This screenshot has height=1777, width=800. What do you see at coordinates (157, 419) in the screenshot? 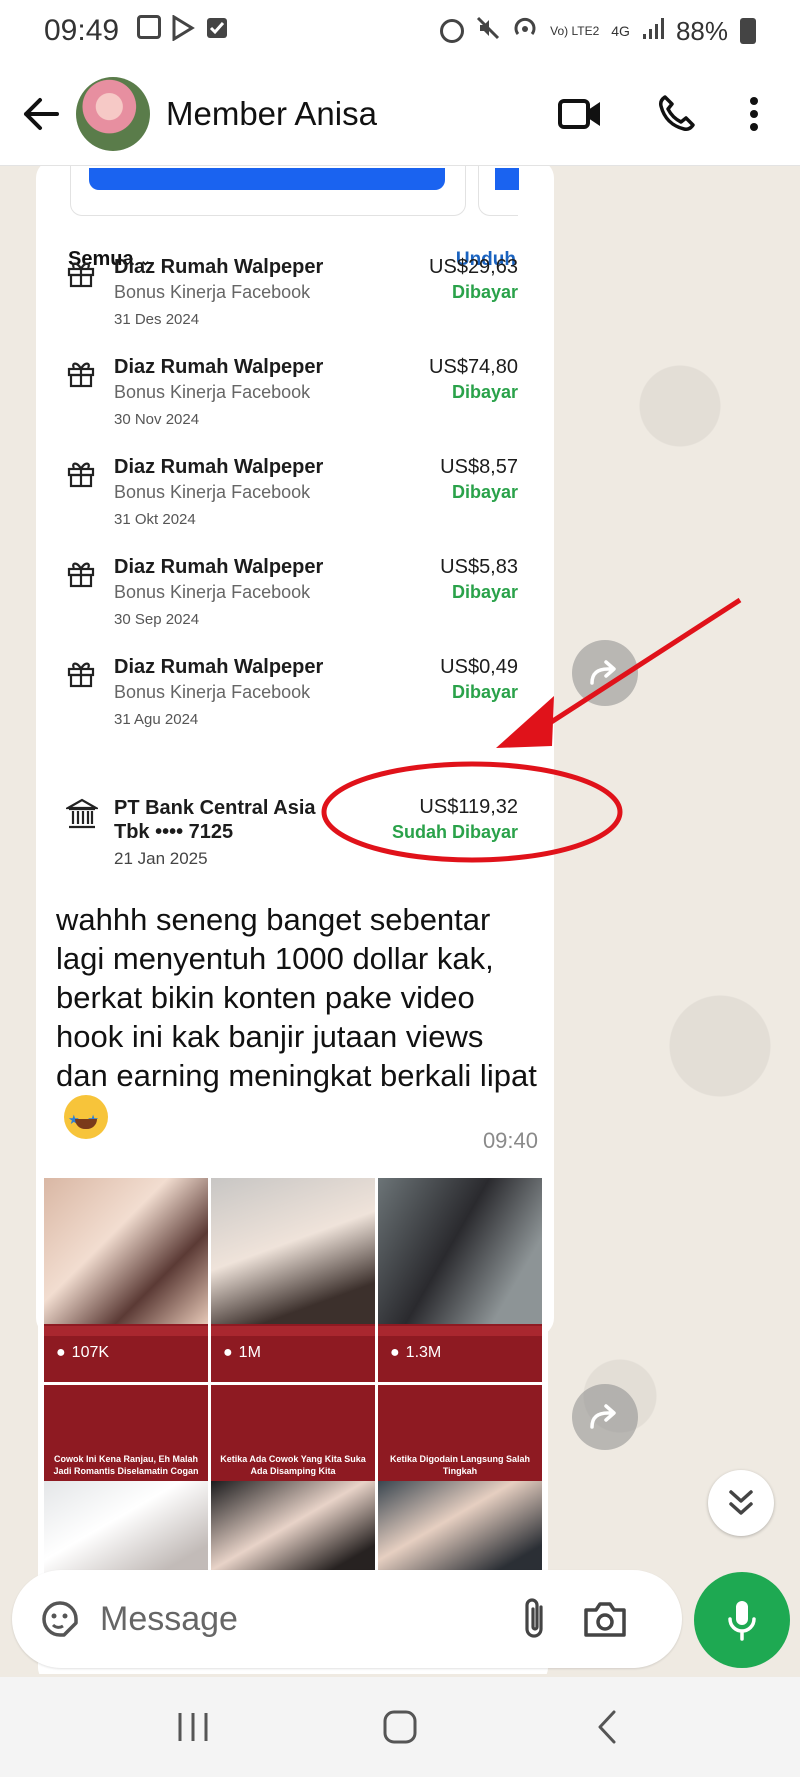
I see `transaction-date: 30 Nov 2024` at bounding box center [157, 419].